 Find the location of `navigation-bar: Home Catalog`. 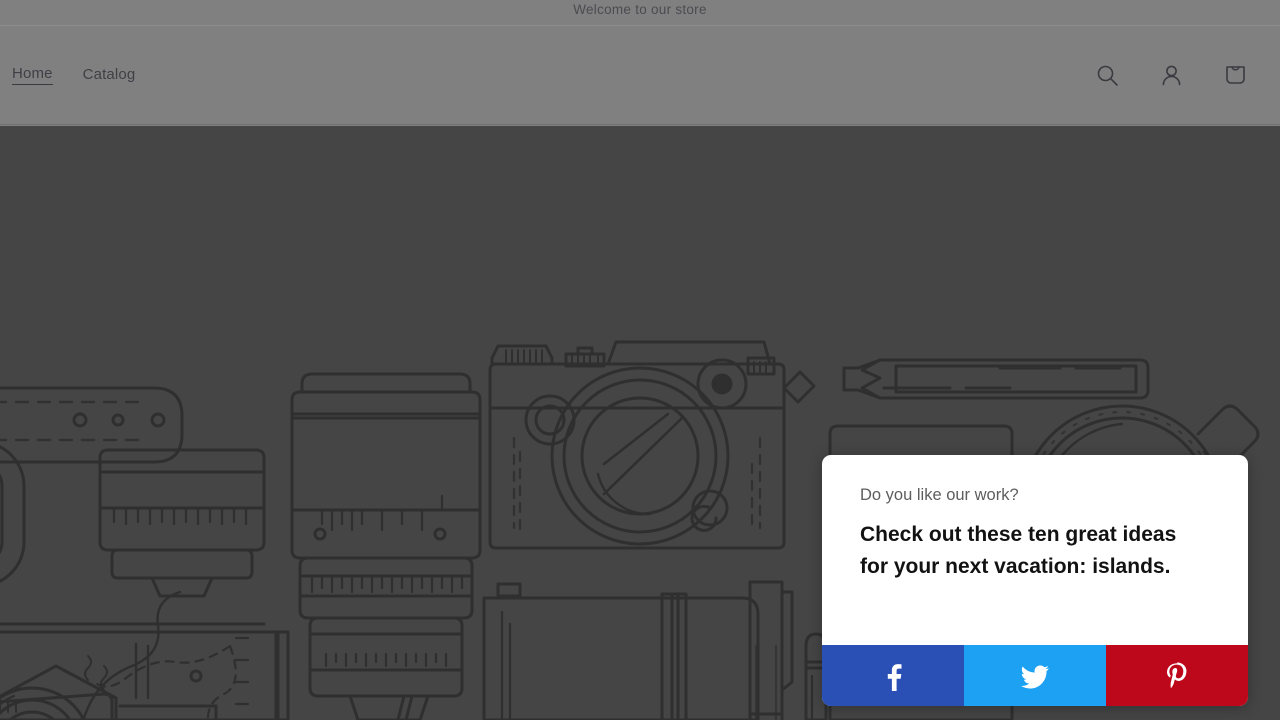

navigation-bar: Home Catalog is located at coordinates (640, 75).